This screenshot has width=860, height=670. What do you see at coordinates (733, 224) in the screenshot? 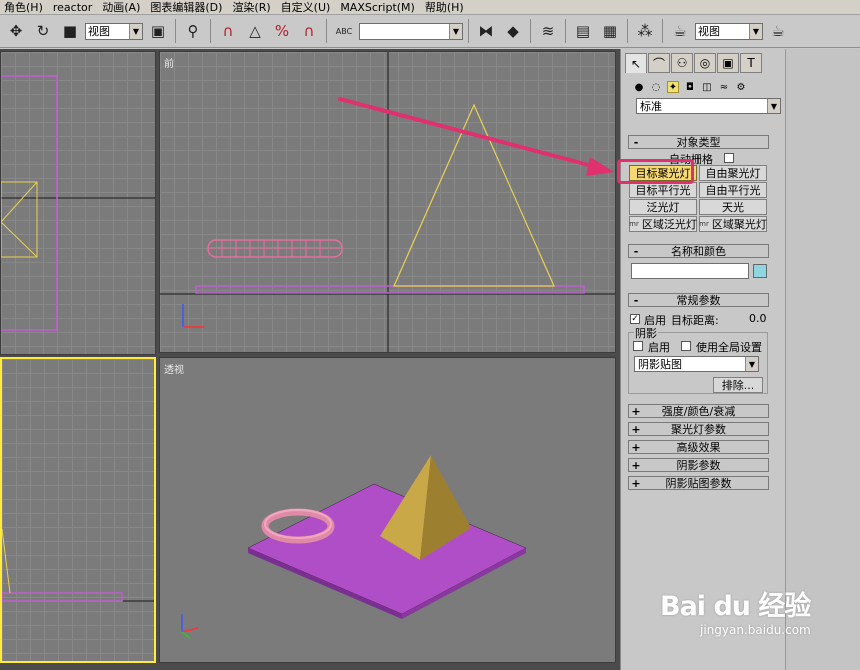
I see `mr-area-spot-button: mr 区域聚光灯` at bounding box center [733, 224].